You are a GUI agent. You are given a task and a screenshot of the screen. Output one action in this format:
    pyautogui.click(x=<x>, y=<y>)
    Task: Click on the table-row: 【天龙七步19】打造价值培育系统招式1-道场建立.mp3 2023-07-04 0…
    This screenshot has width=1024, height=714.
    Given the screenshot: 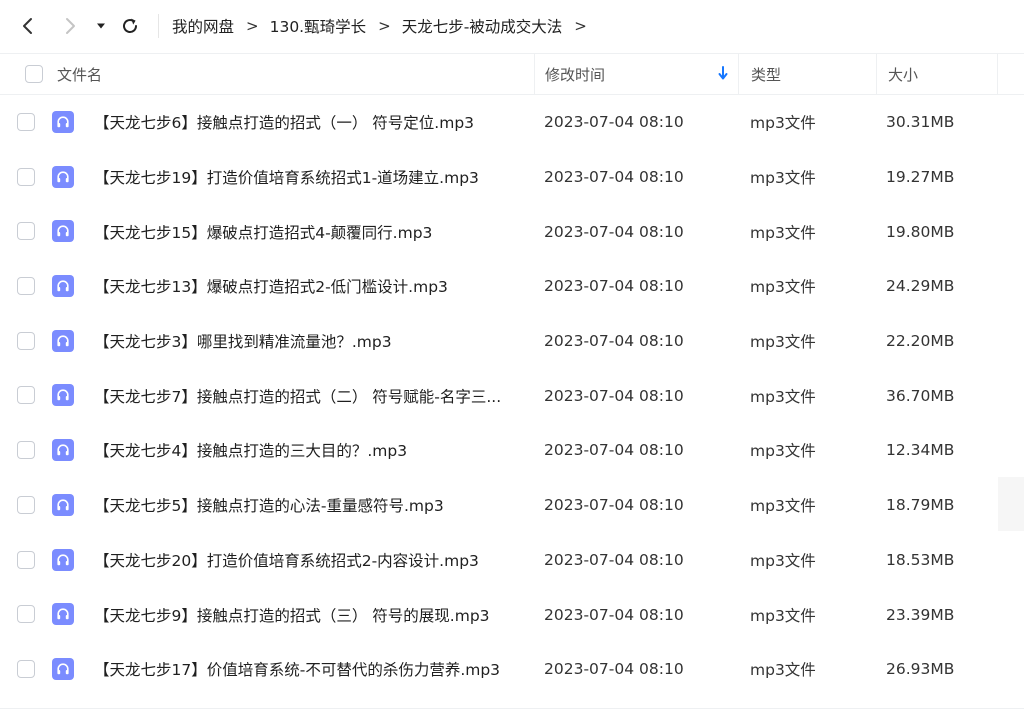 What is the action you would take?
    pyautogui.click(x=512, y=177)
    